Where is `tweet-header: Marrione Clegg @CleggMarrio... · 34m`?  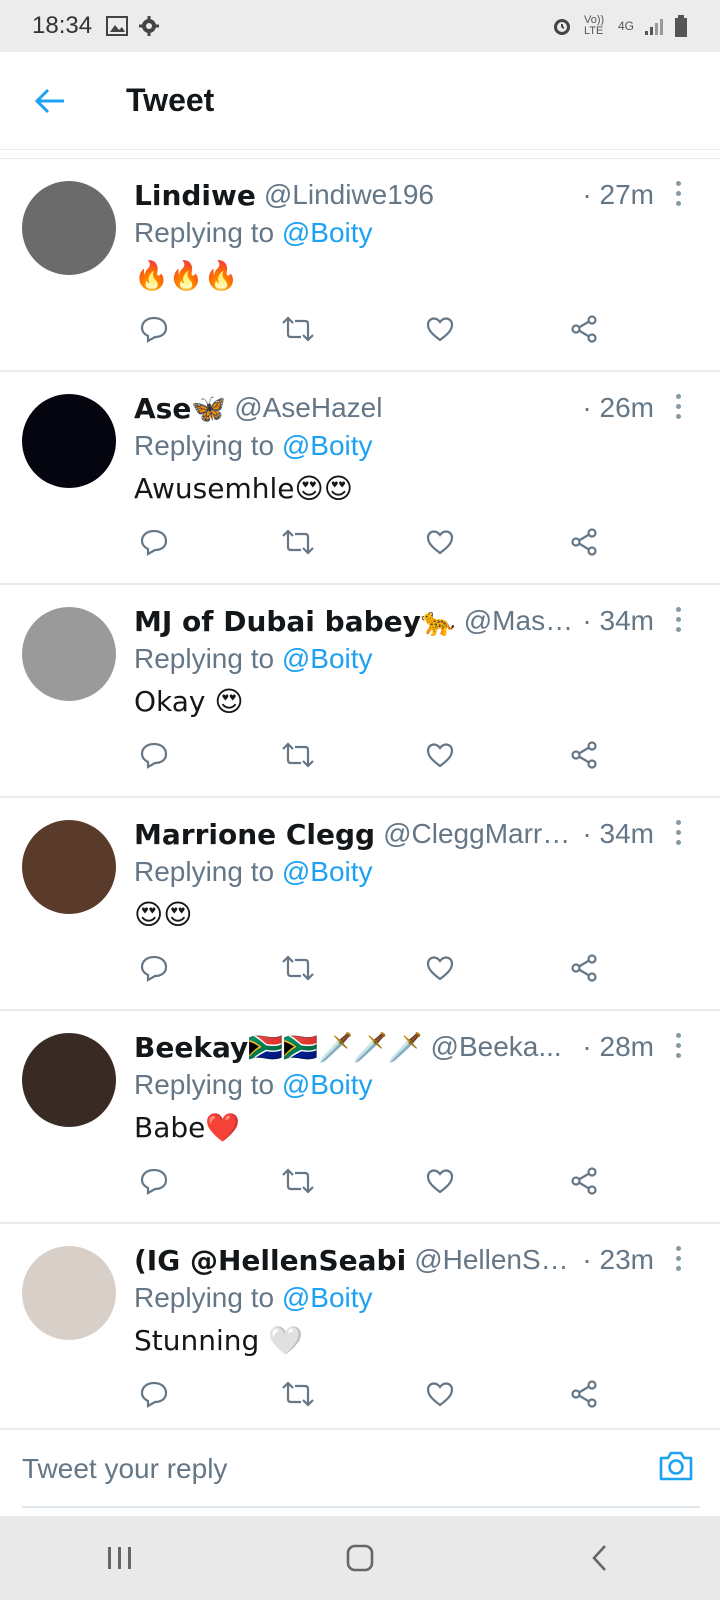
tweet-header: Marrione Clegg @CleggMarrio... · 34m is located at coordinates (394, 834).